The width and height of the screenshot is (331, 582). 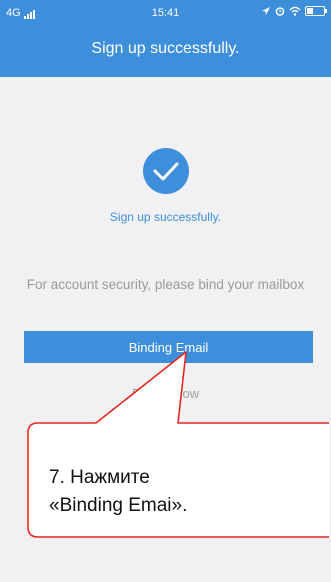 I want to click on callout-line-2: «Binding Emai»., so click(x=118, y=505).